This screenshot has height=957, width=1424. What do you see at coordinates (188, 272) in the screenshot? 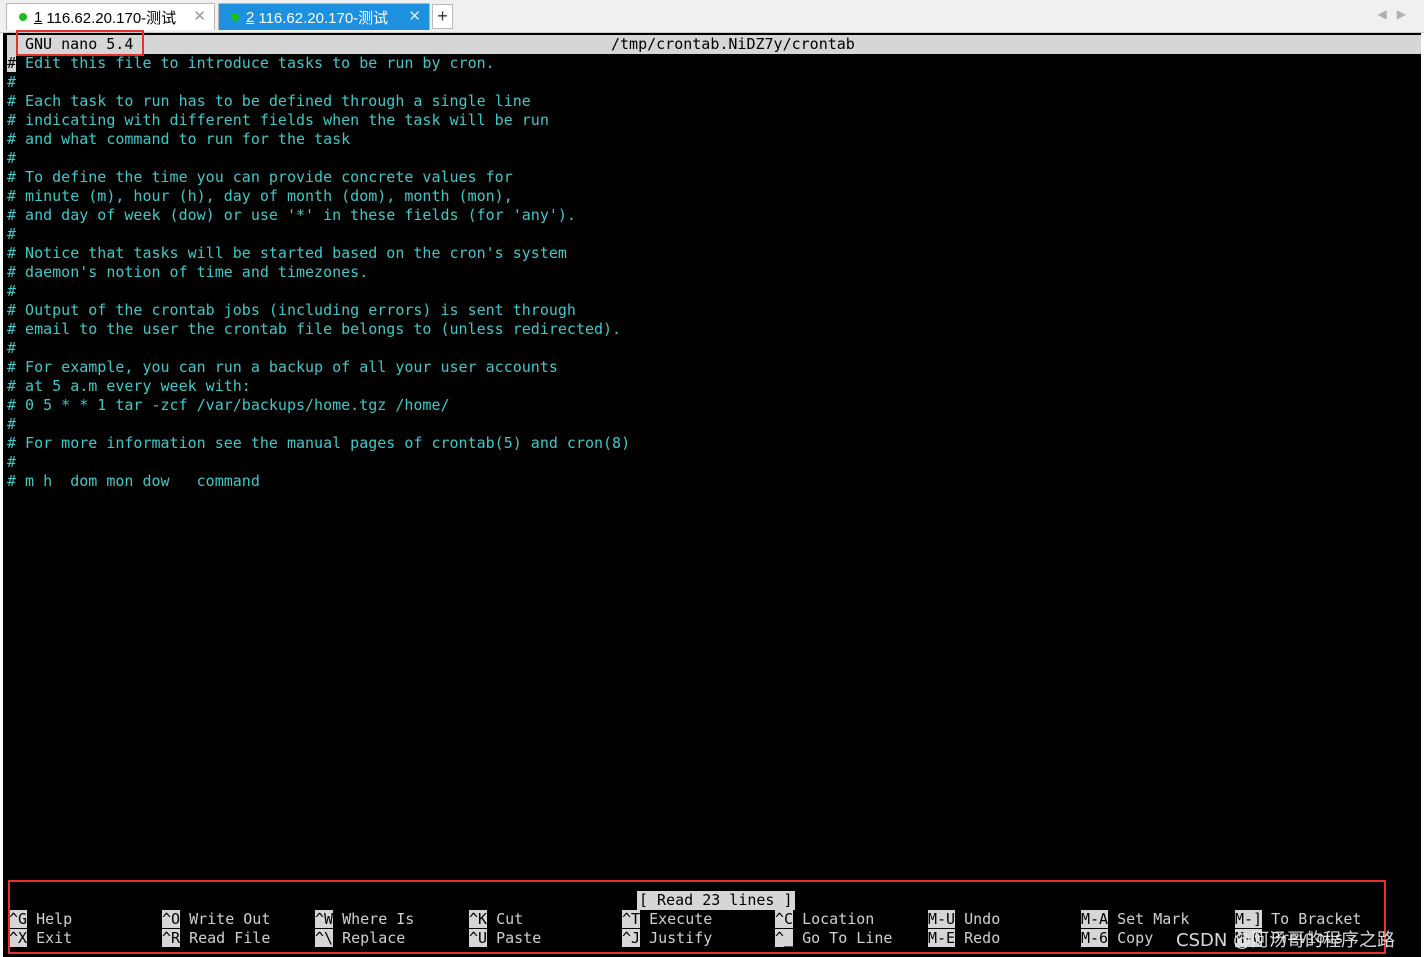
I see `editor-line: # daemon's notion of time and timezones.` at bounding box center [188, 272].